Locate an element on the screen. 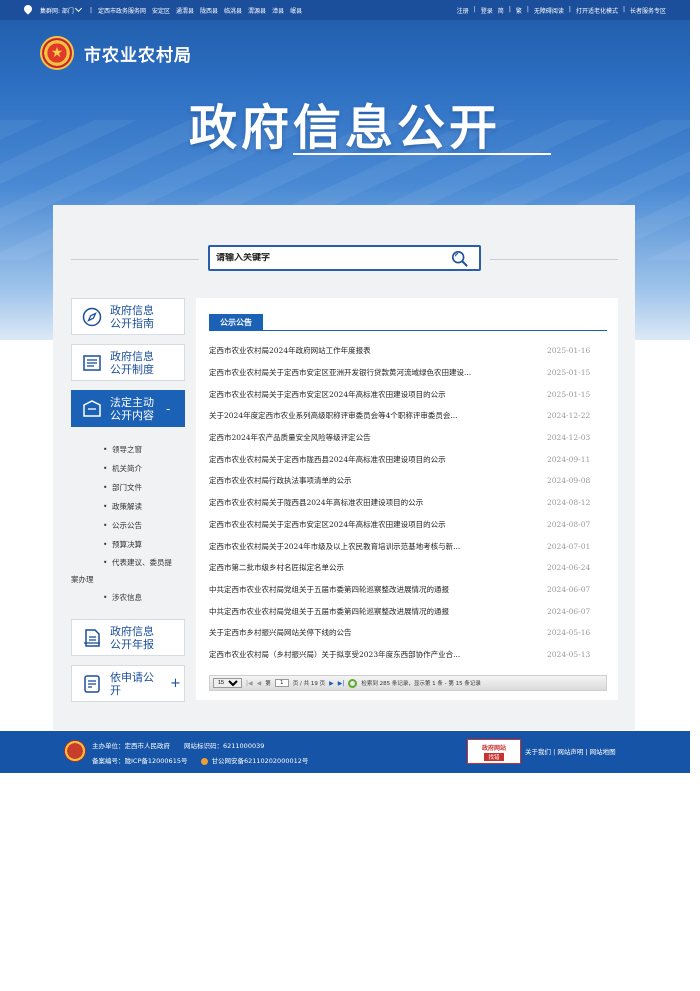  list-item: 定西市第二批市级乡村名匠拟定名单公示 2024-06-24 is located at coordinates (408, 568).